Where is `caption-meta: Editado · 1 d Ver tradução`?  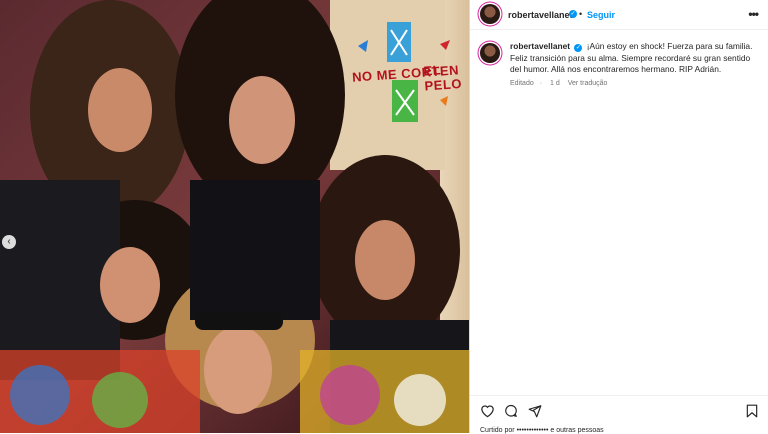
caption-meta: Editado · 1 d Ver tradução is located at coordinates (561, 83).